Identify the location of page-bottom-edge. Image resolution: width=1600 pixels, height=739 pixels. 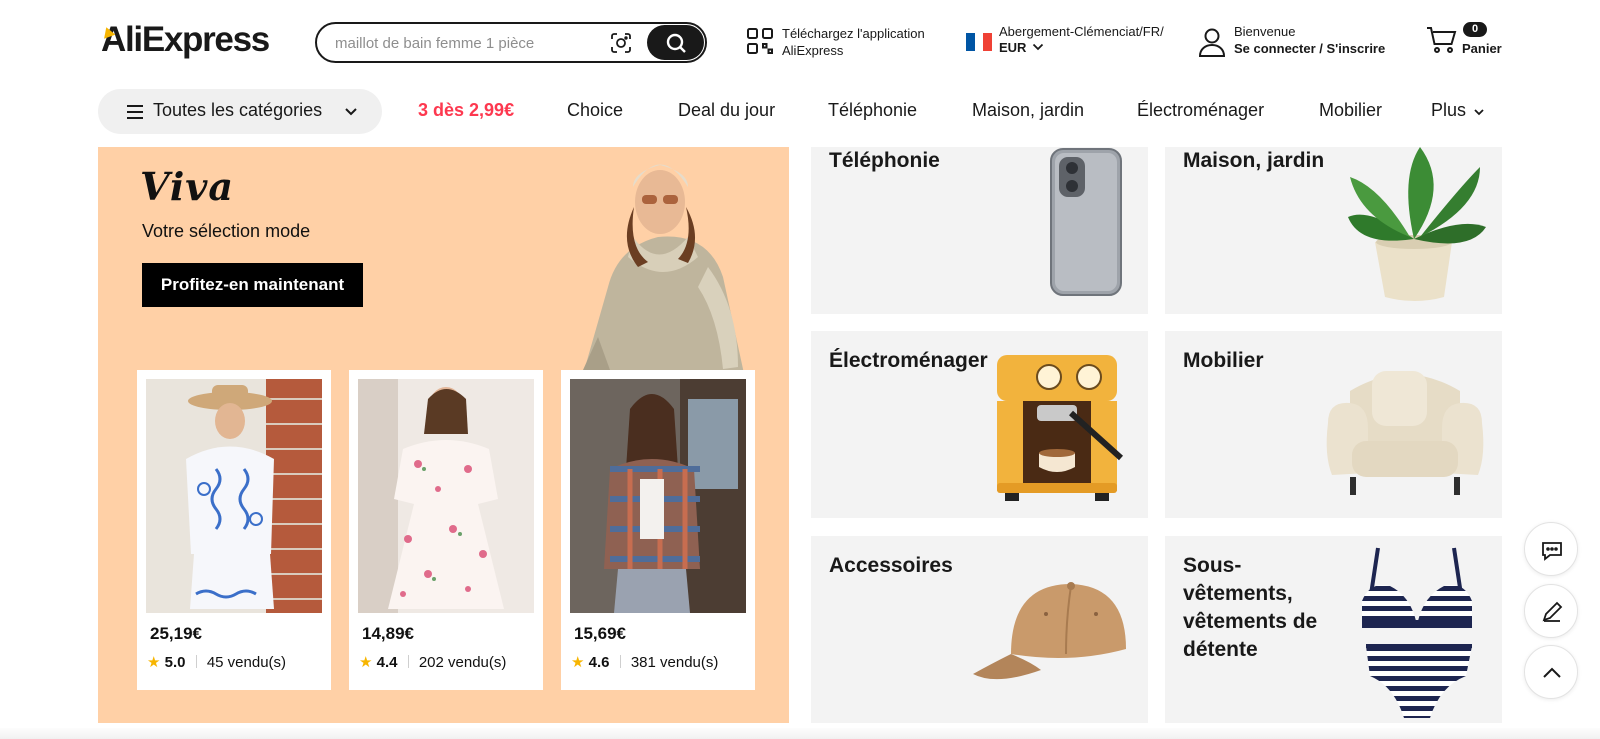
(800, 733).